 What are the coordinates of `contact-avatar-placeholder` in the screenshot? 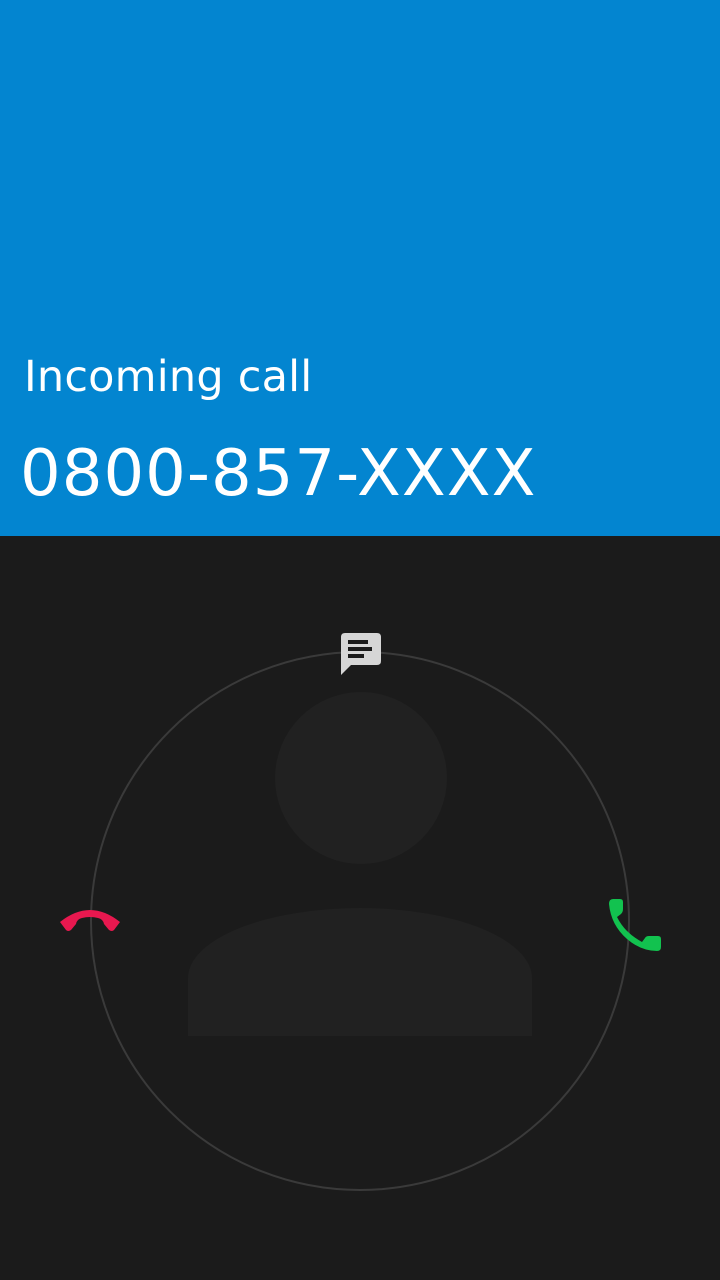 It's located at (360, 865).